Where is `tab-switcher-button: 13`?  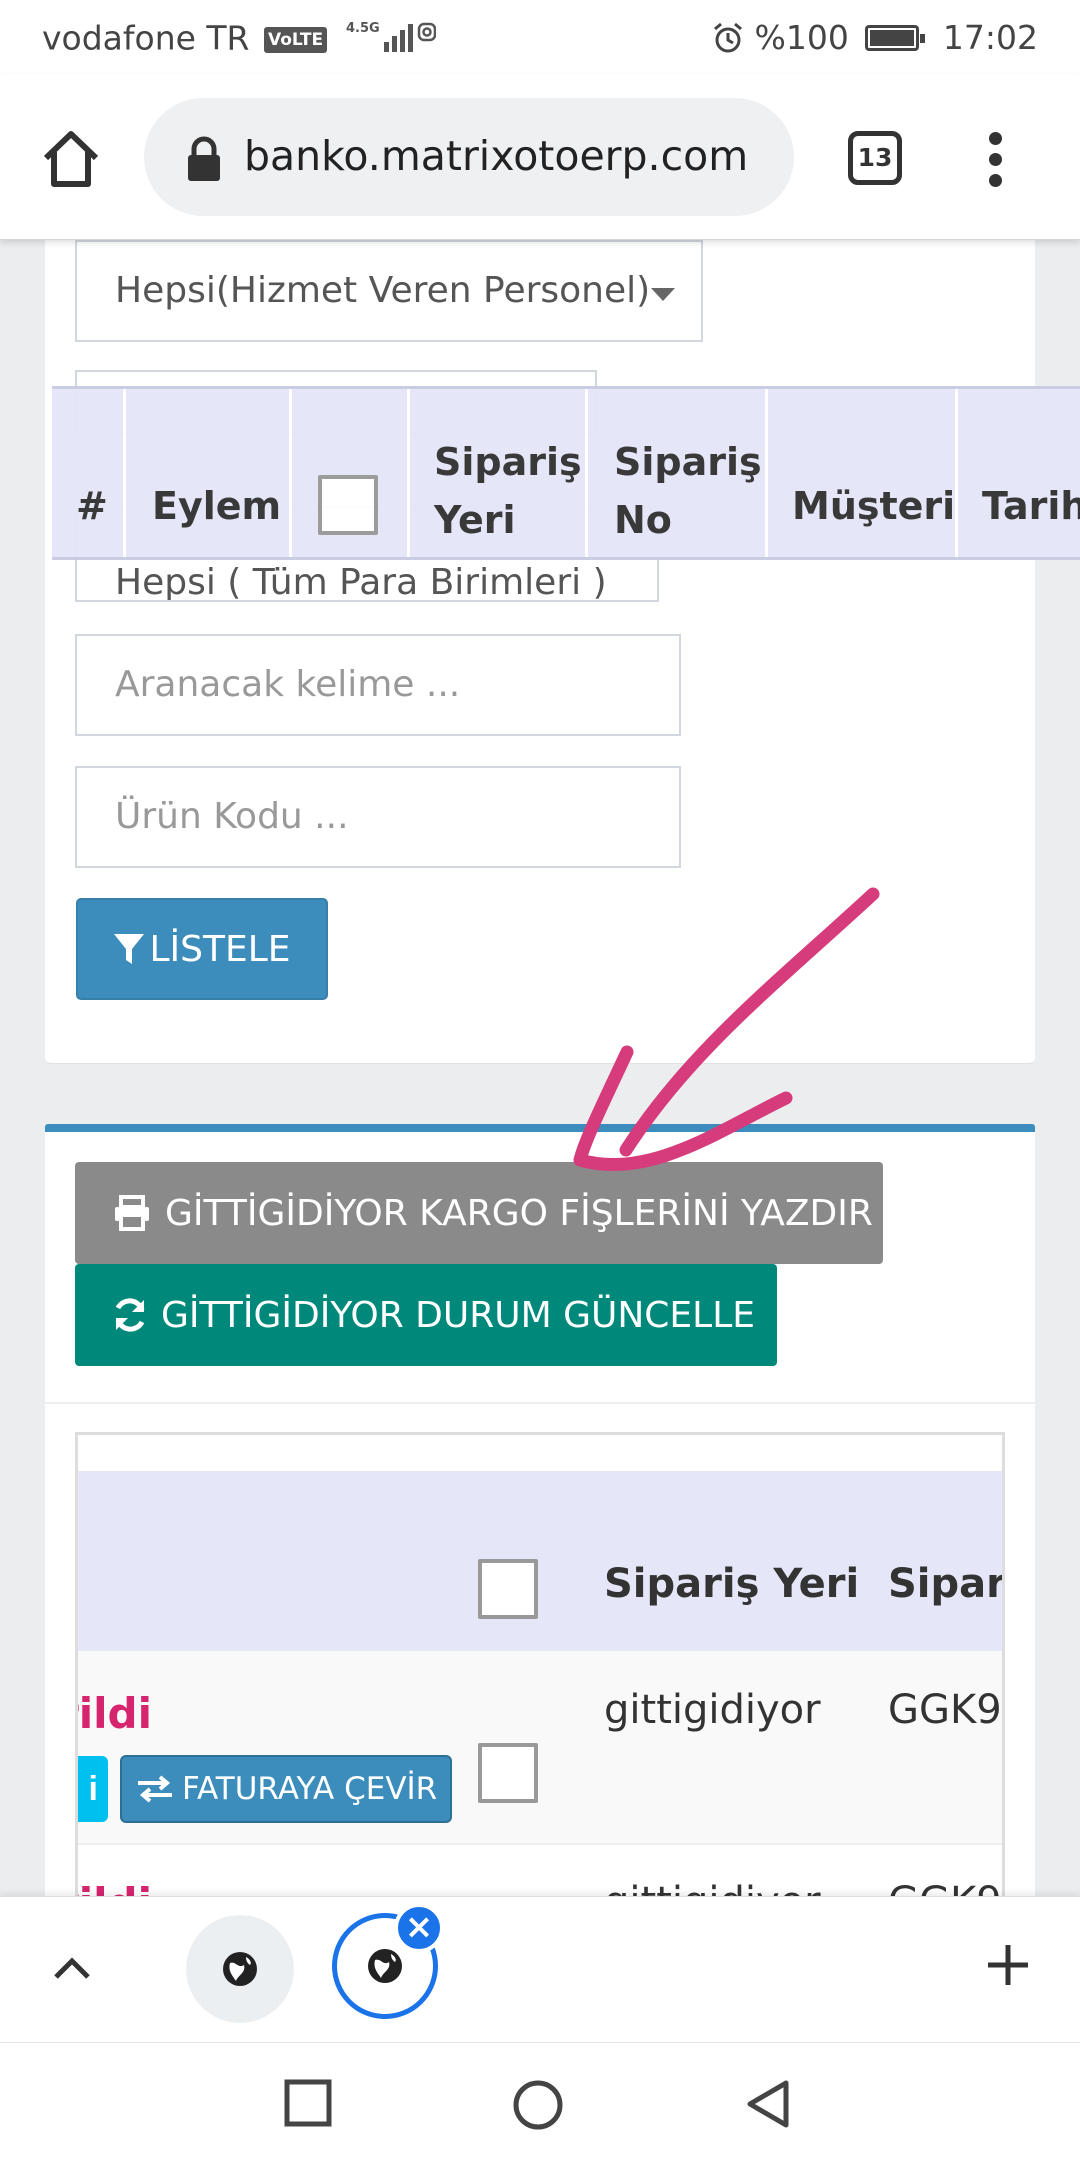
tab-switcher-button: 13 is located at coordinates (875, 158).